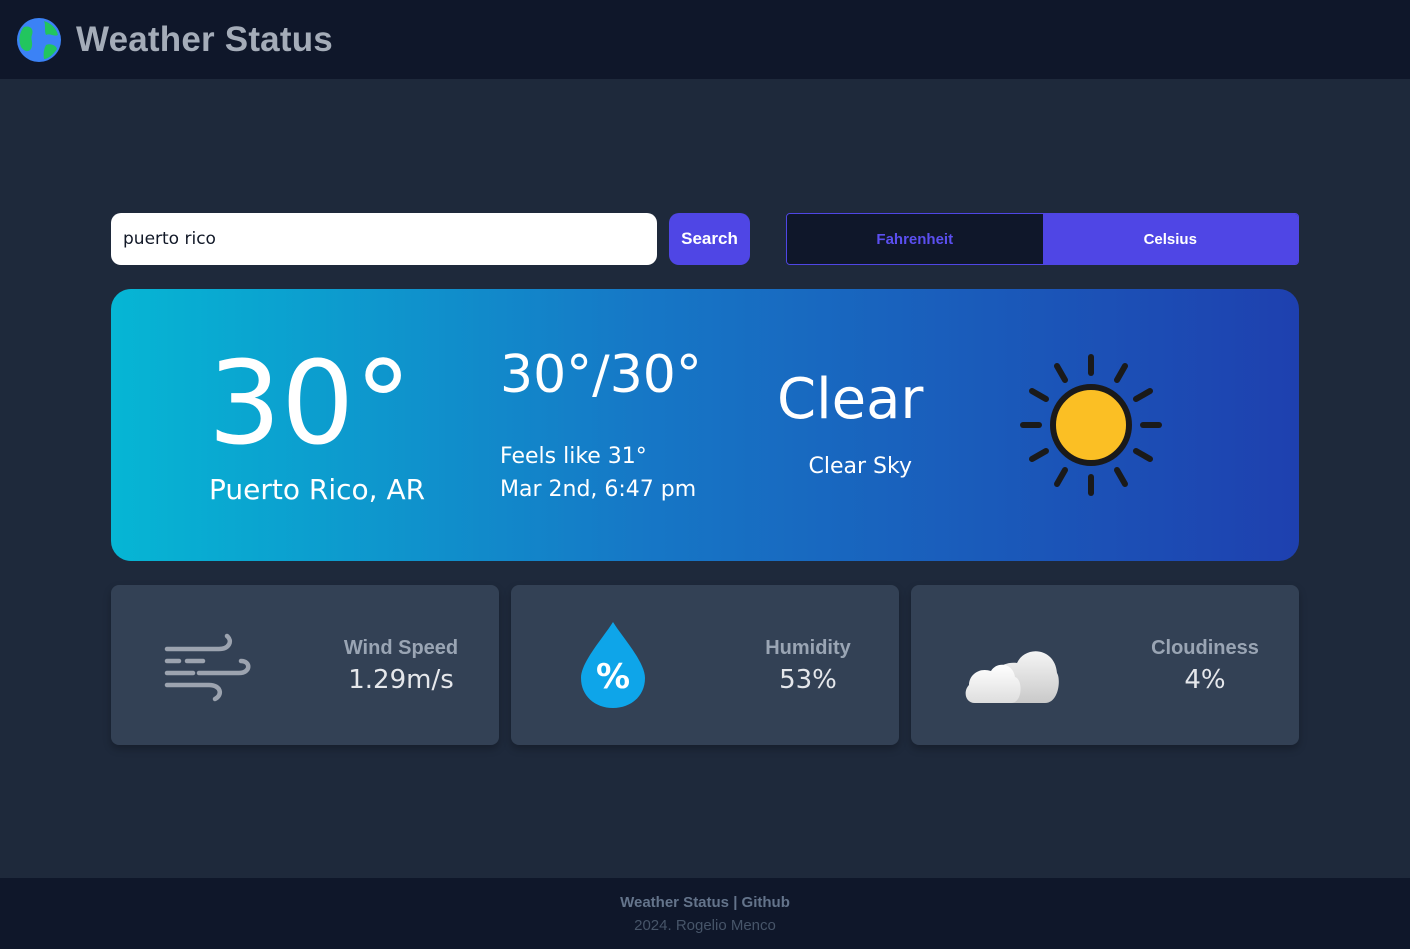 This screenshot has width=1410, height=949. I want to click on wind-speed-card: Wind Speed 1.29m/s, so click(305, 665).